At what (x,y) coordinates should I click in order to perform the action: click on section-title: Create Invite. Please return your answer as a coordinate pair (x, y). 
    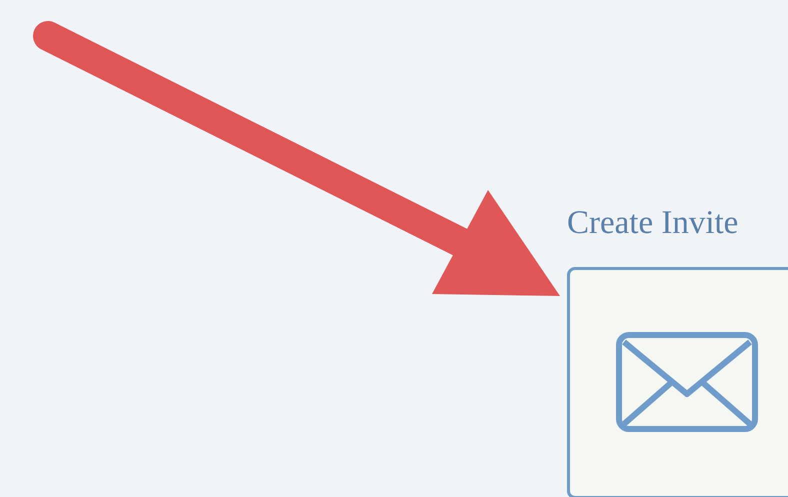
    Looking at the image, I should click on (652, 223).